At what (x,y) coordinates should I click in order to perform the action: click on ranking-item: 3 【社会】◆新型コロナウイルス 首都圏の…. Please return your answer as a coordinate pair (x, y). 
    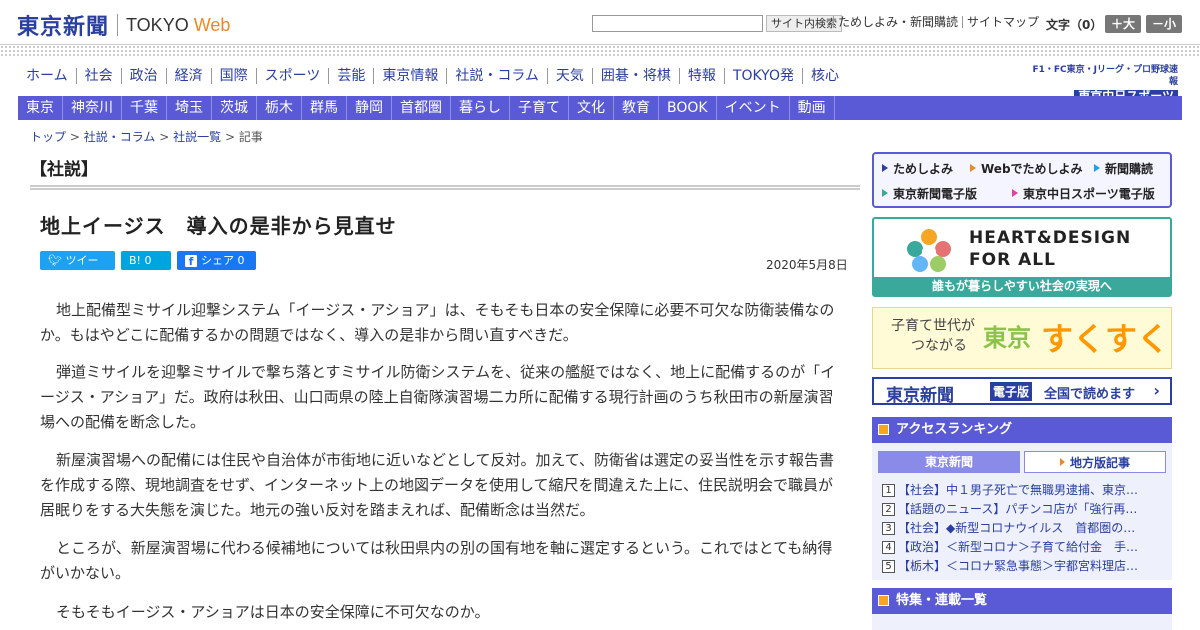
    Looking at the image, I should click on (1023, 528).